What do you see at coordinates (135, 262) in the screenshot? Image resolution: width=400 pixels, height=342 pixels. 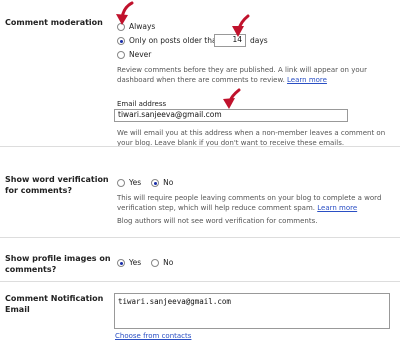 I see `profile-images-yes-label: Yes` at bounding box center [135, 262].